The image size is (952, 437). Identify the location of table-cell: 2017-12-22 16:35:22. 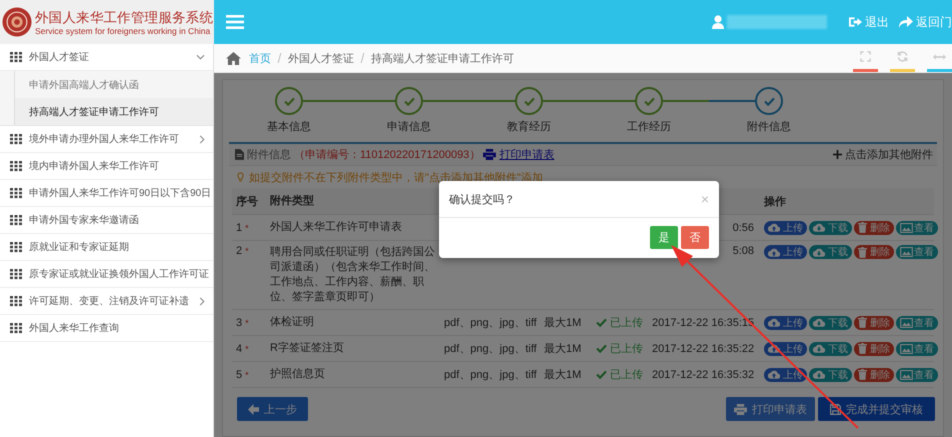
(703, 348).